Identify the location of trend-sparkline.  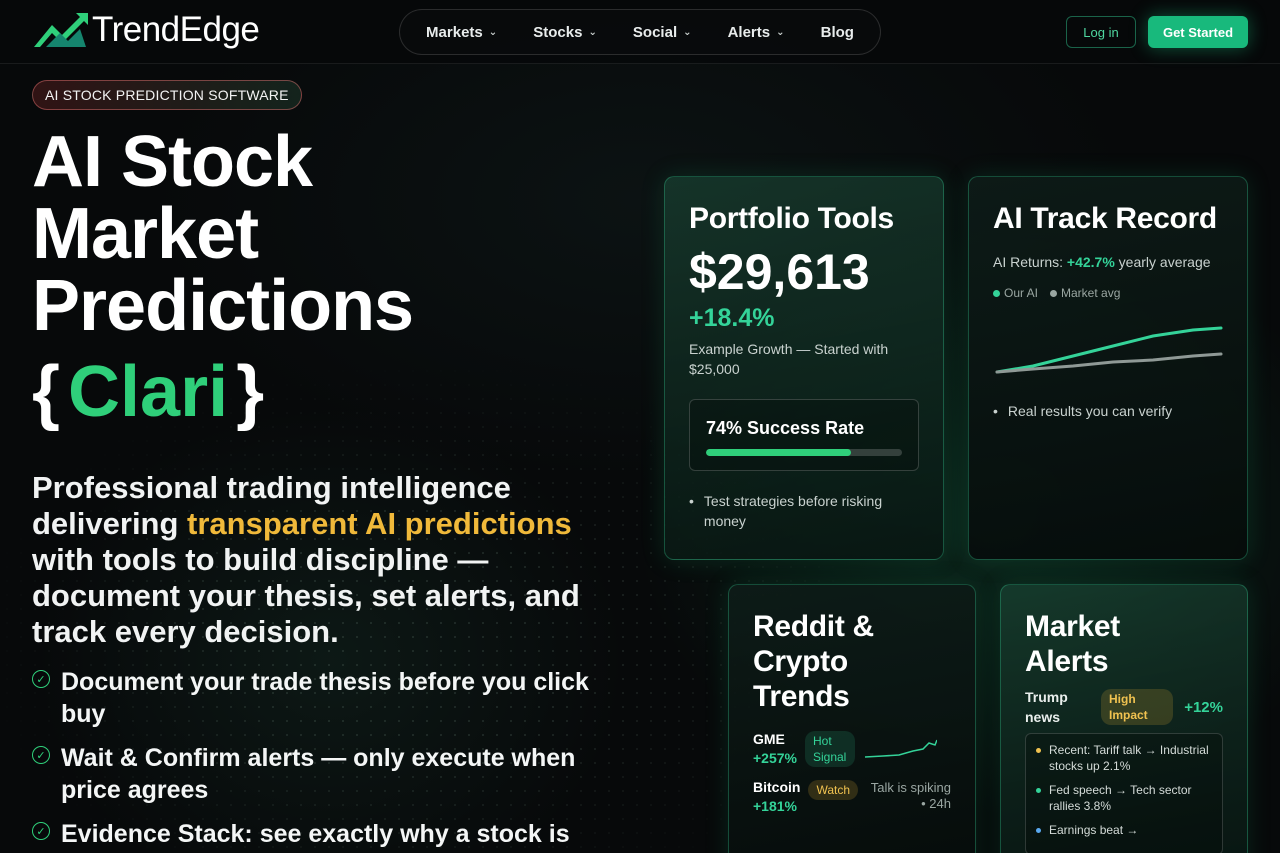
(900, 748).